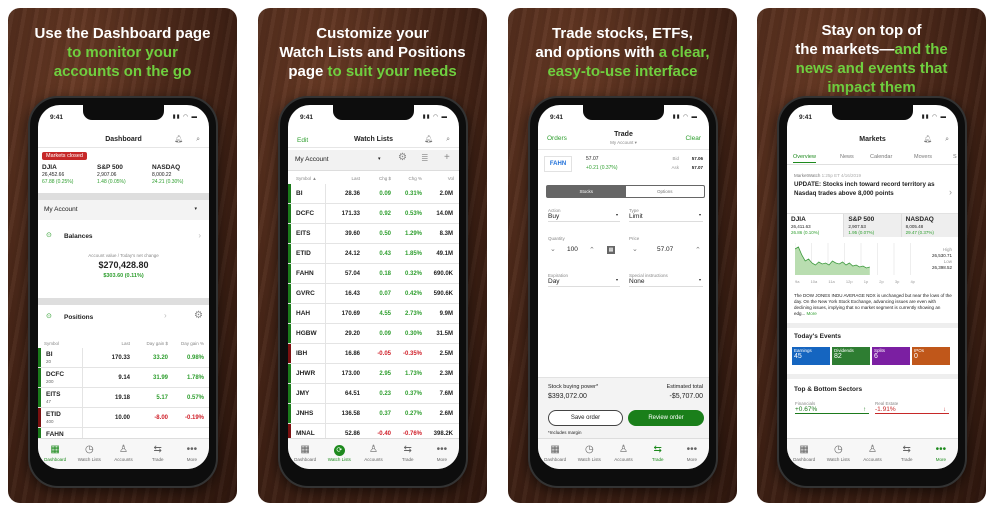  What do you see at coordinates (955, 157) in the screenshot?
I see `markets-tab-s: S` at bounding box center [955, 157].